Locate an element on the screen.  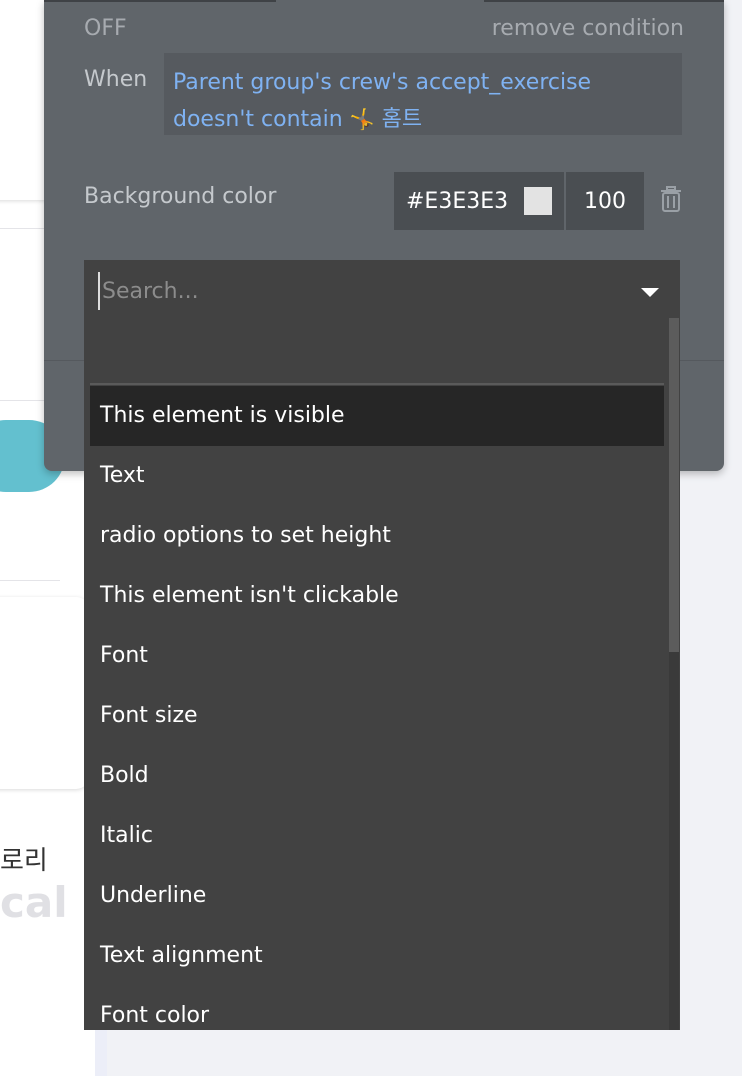
dropdown-option: Text alignment is located at coordinates (377, 956).